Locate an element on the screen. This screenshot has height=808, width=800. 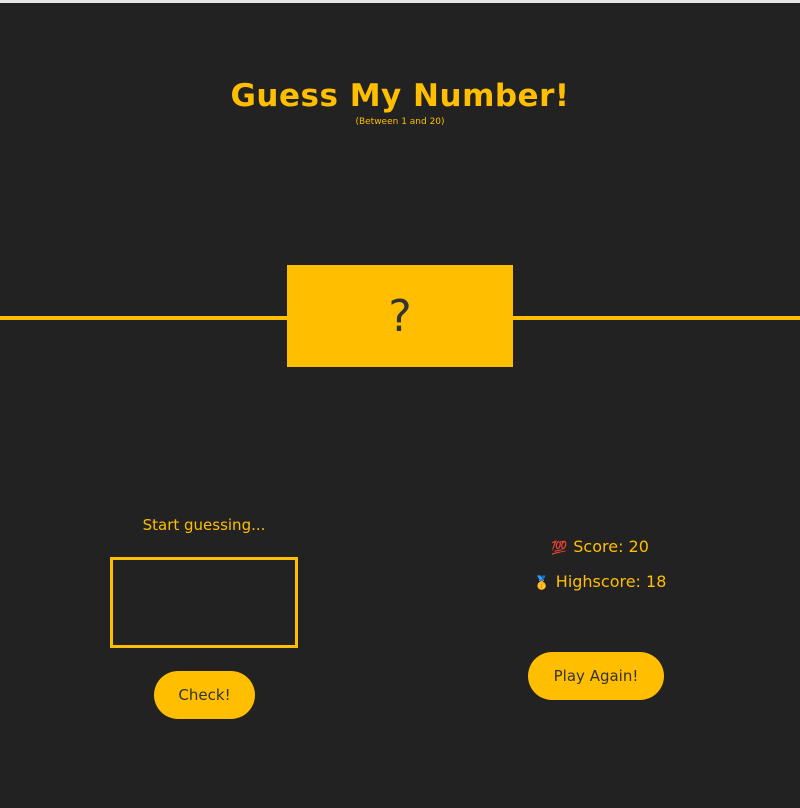
guess-input is located at coordinates (204, 602).